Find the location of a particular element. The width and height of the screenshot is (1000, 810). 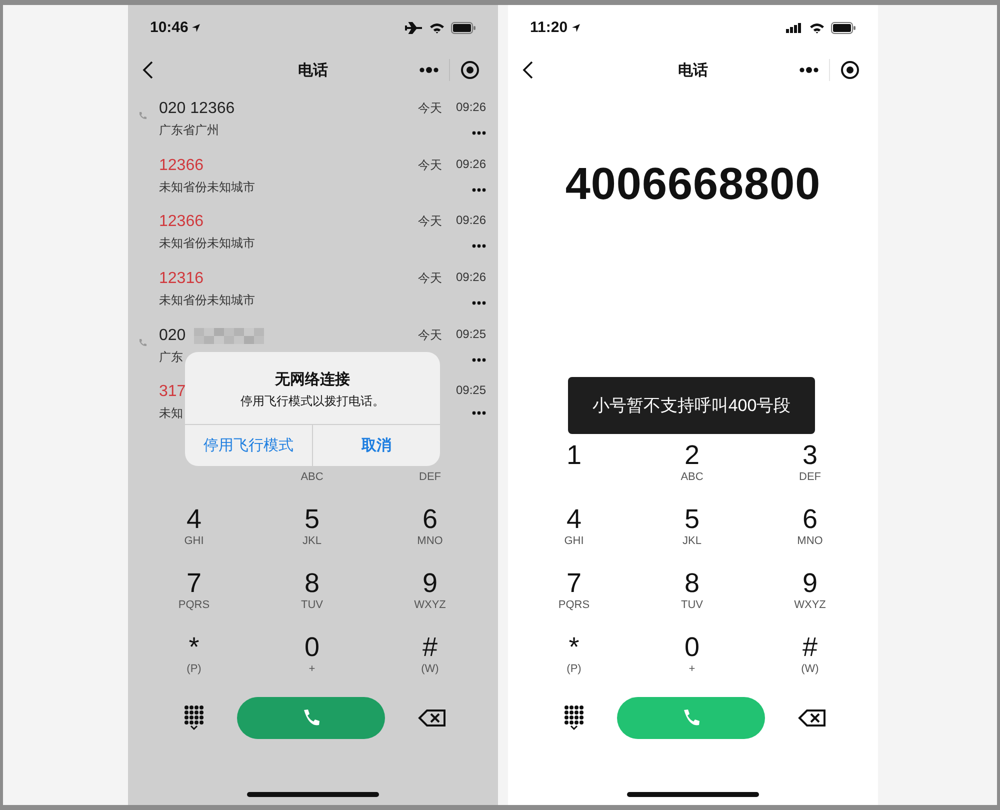

location-text: 未知 is located at coordinates (171, 413).